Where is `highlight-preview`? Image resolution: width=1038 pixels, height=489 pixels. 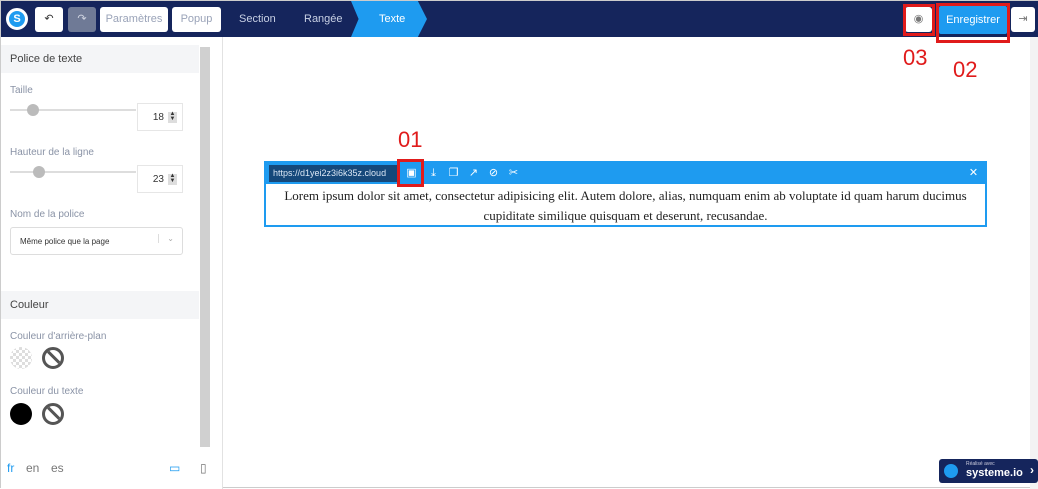
highlight-preview is located at coordinates (919, 20).